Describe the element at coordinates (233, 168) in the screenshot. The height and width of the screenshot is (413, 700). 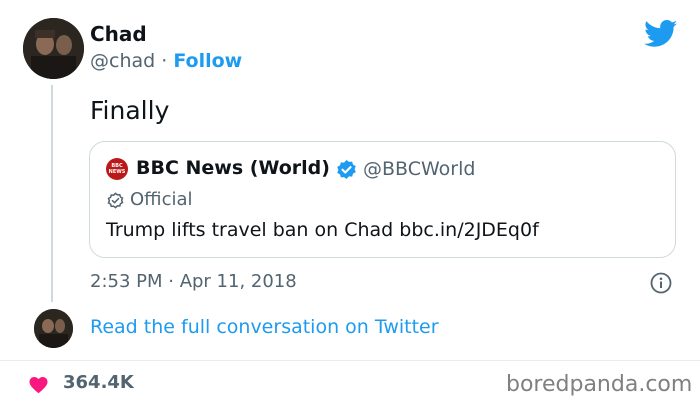
I see `quoted-author-name: BBC News (World)` at that location.